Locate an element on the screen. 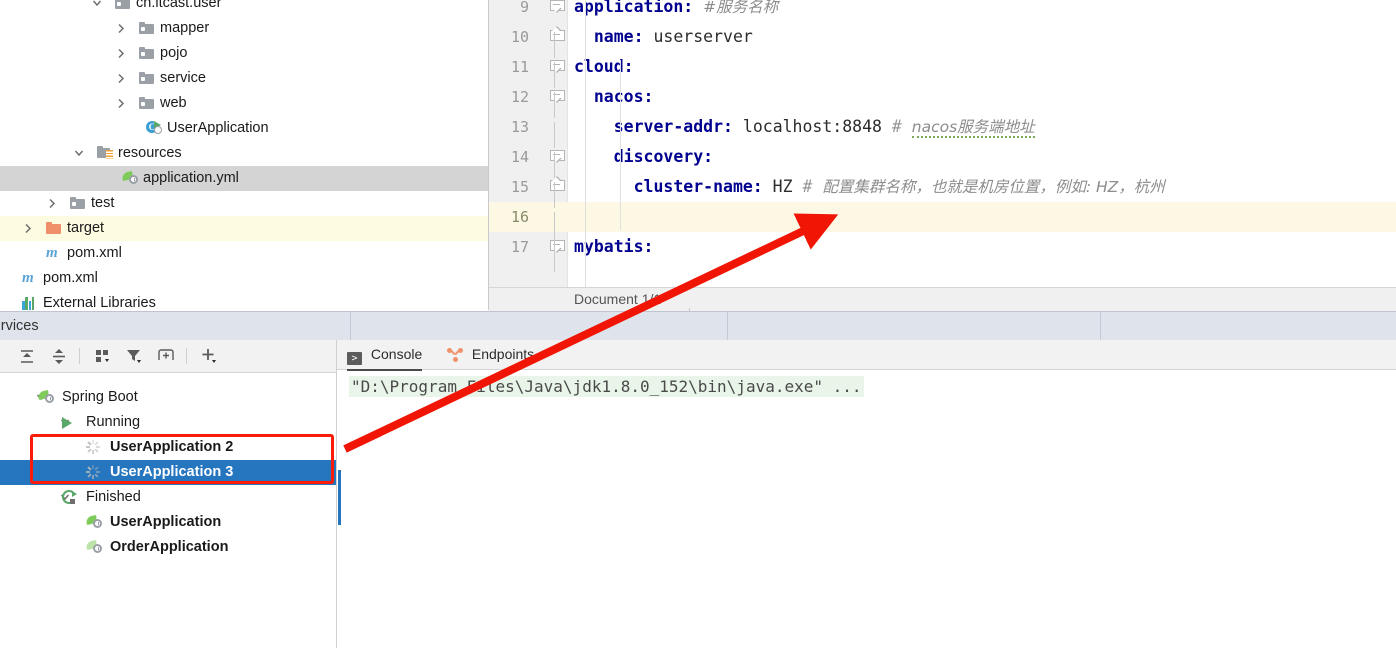 This screenshot has height=648, width=1396. editor-line-text: server-addr: localhost:8848 # nacos服务端地址 is located at coordinates (804, 127).